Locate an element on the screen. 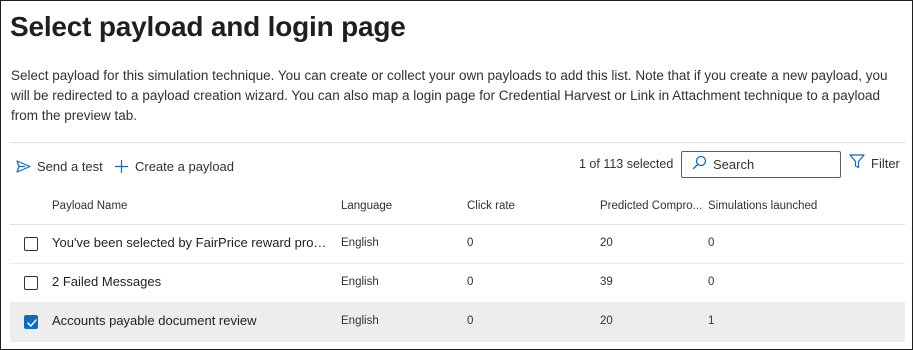  column-header-simulations-launched: Simulations launched is located at coordinates (762, 206).